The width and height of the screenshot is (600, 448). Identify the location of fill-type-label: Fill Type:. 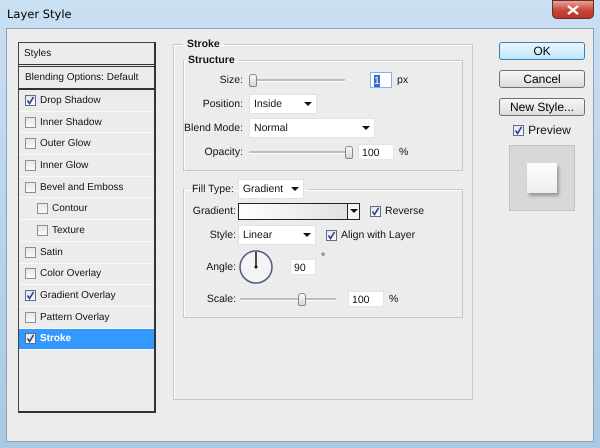
(213, 189).